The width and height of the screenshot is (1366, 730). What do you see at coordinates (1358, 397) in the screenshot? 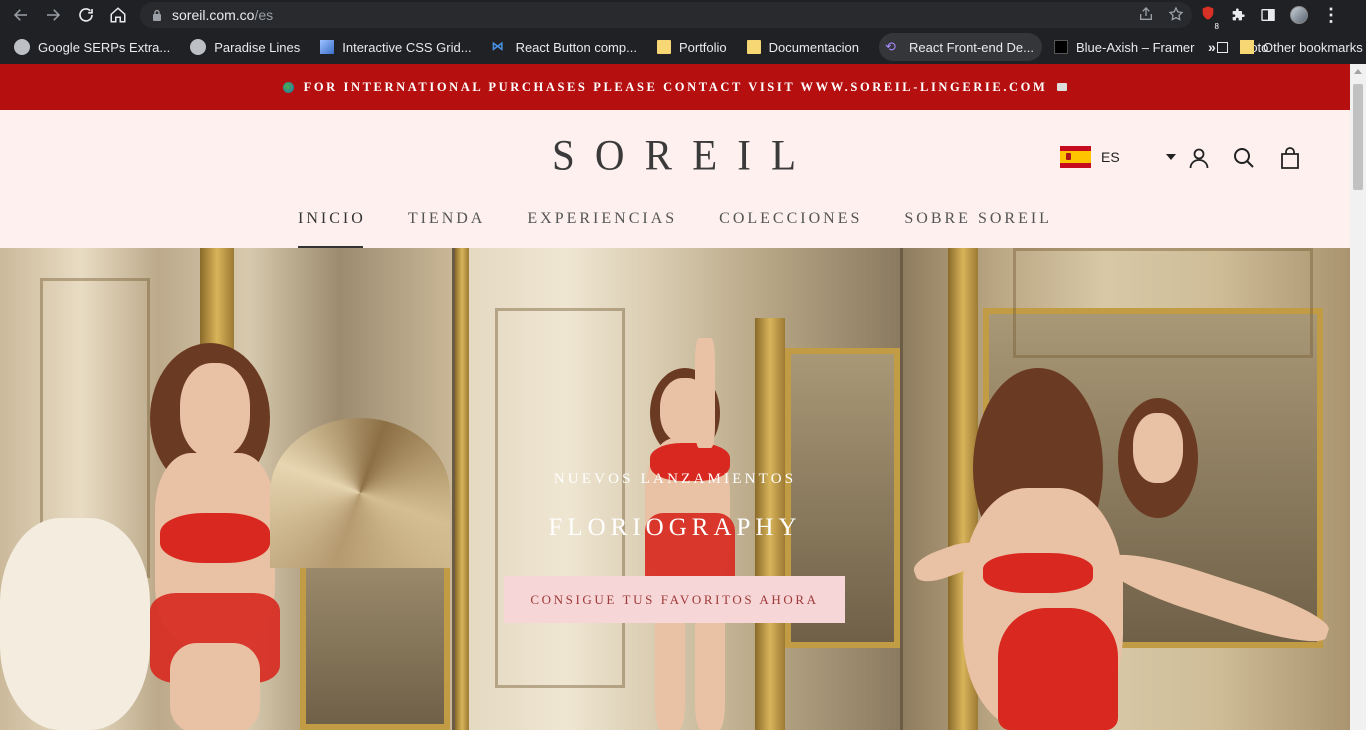
I see `page-scrollbar` at bounding box center [1358, 397].